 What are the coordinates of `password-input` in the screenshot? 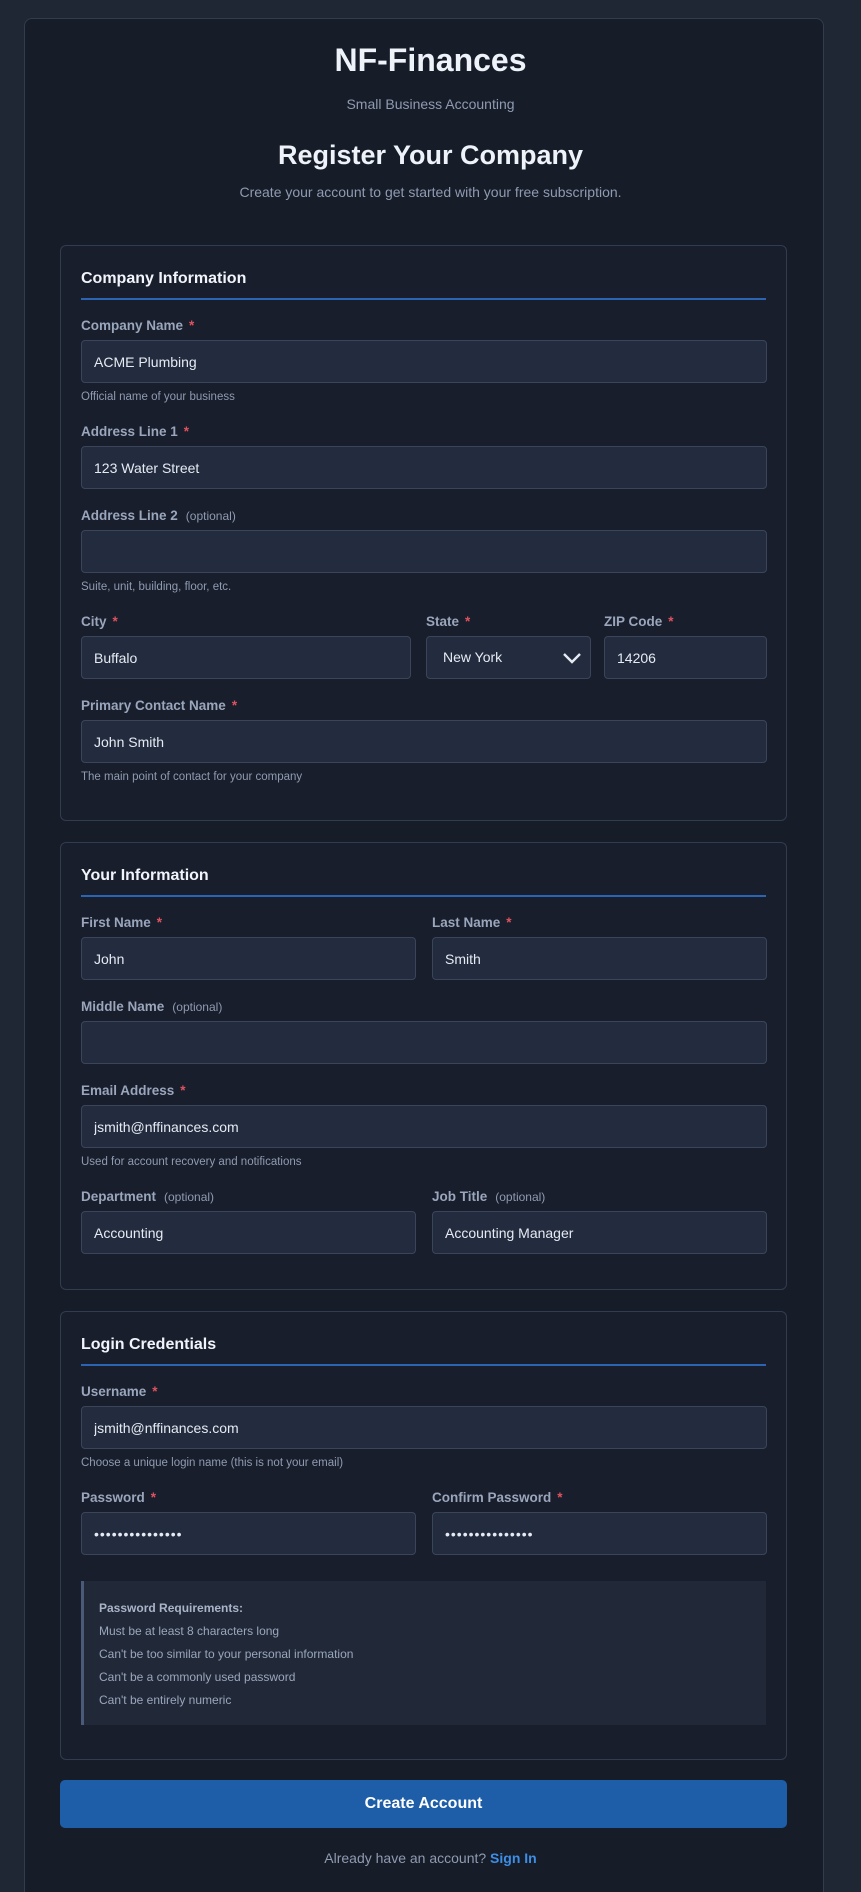 It's located at (248, 1533).